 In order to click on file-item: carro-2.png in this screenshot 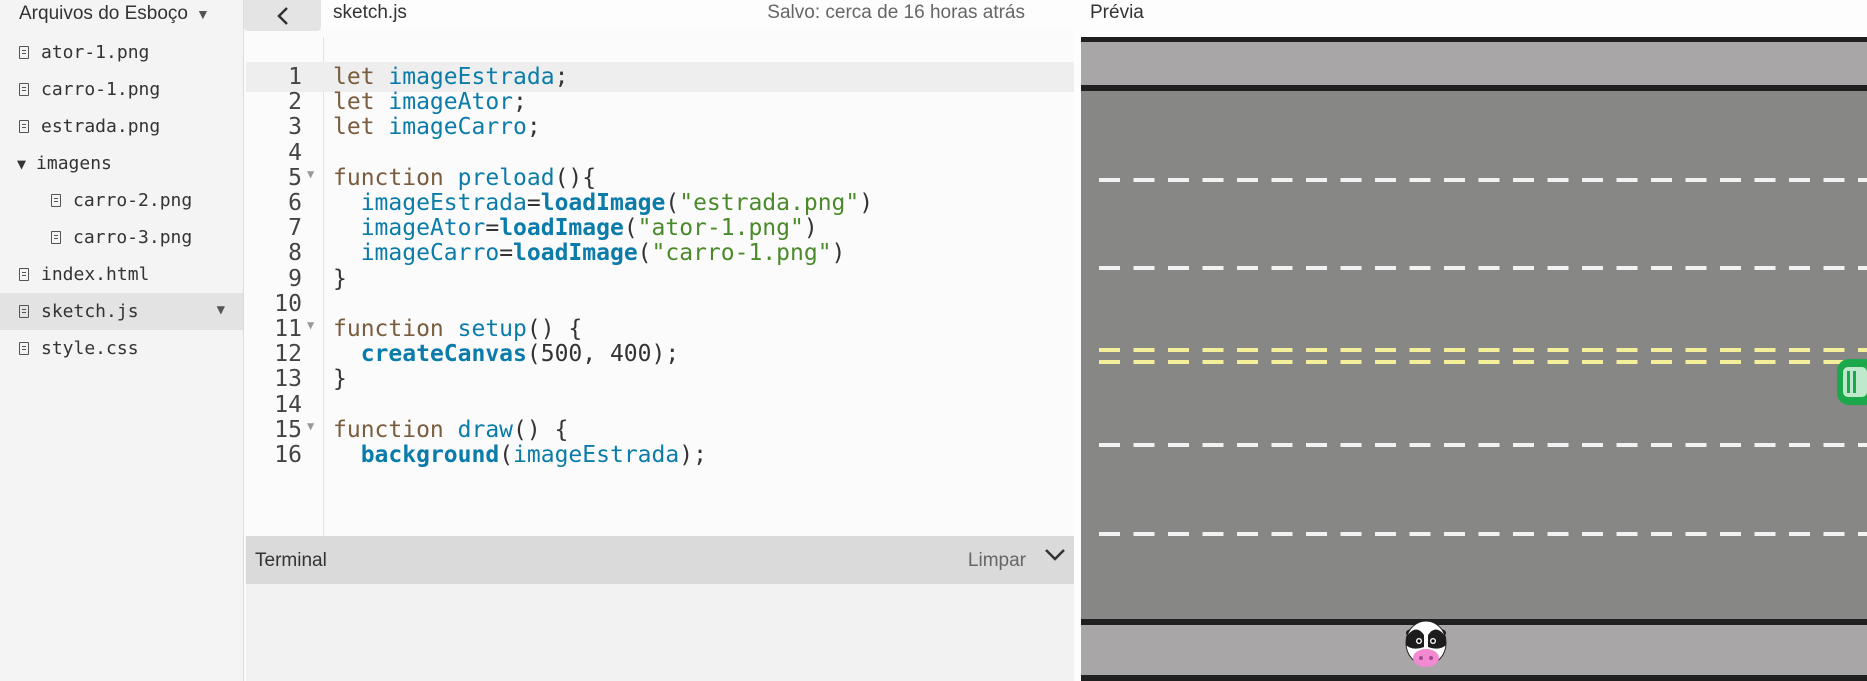, I will do `click(121, 200)`.